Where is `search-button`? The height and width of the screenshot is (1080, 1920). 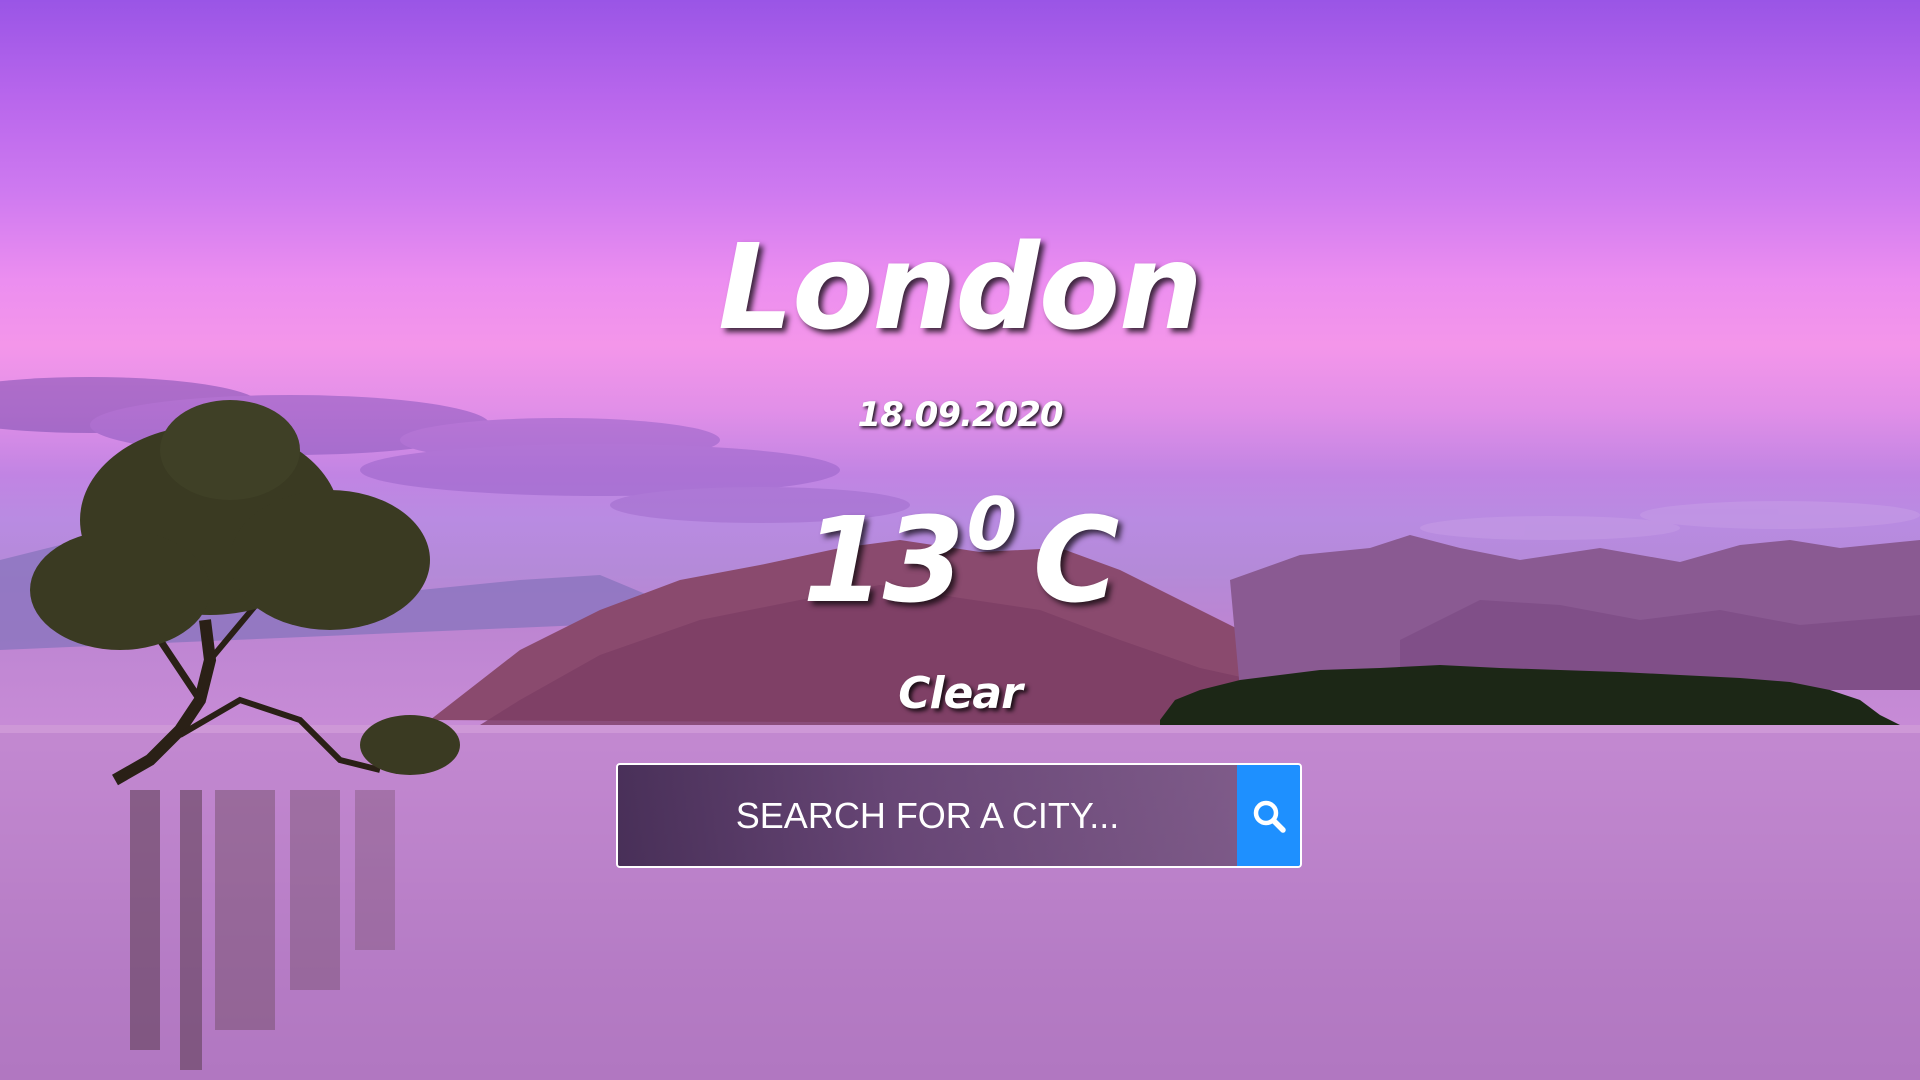 search-button is located at coordinates (1268, 815).